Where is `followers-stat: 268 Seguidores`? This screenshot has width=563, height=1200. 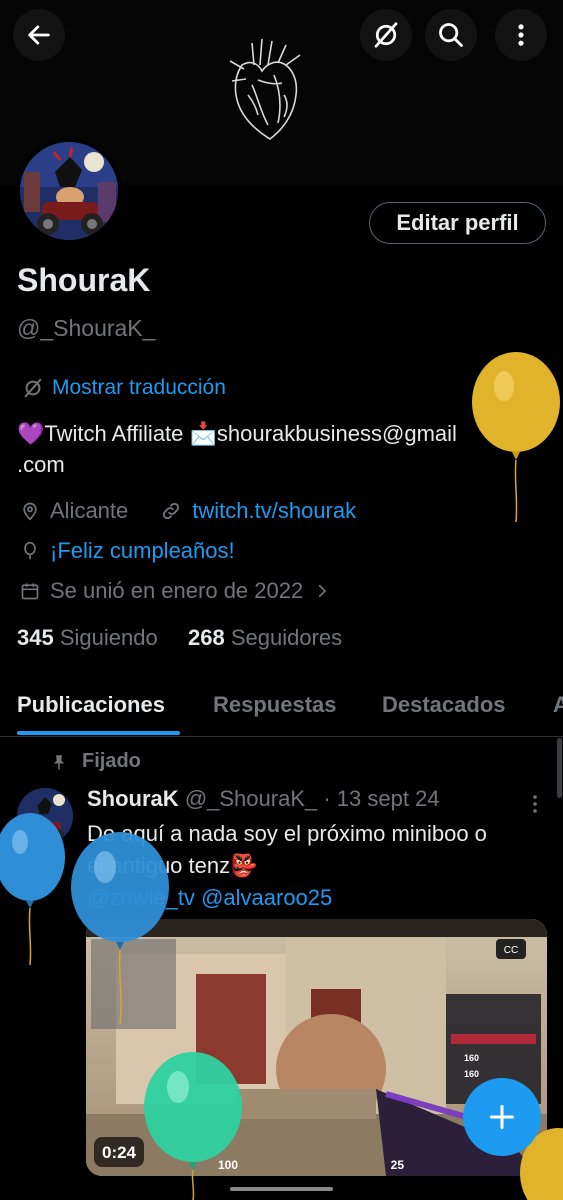
followers-stat: 268 Seguidores is located at coordinates (265, 637).